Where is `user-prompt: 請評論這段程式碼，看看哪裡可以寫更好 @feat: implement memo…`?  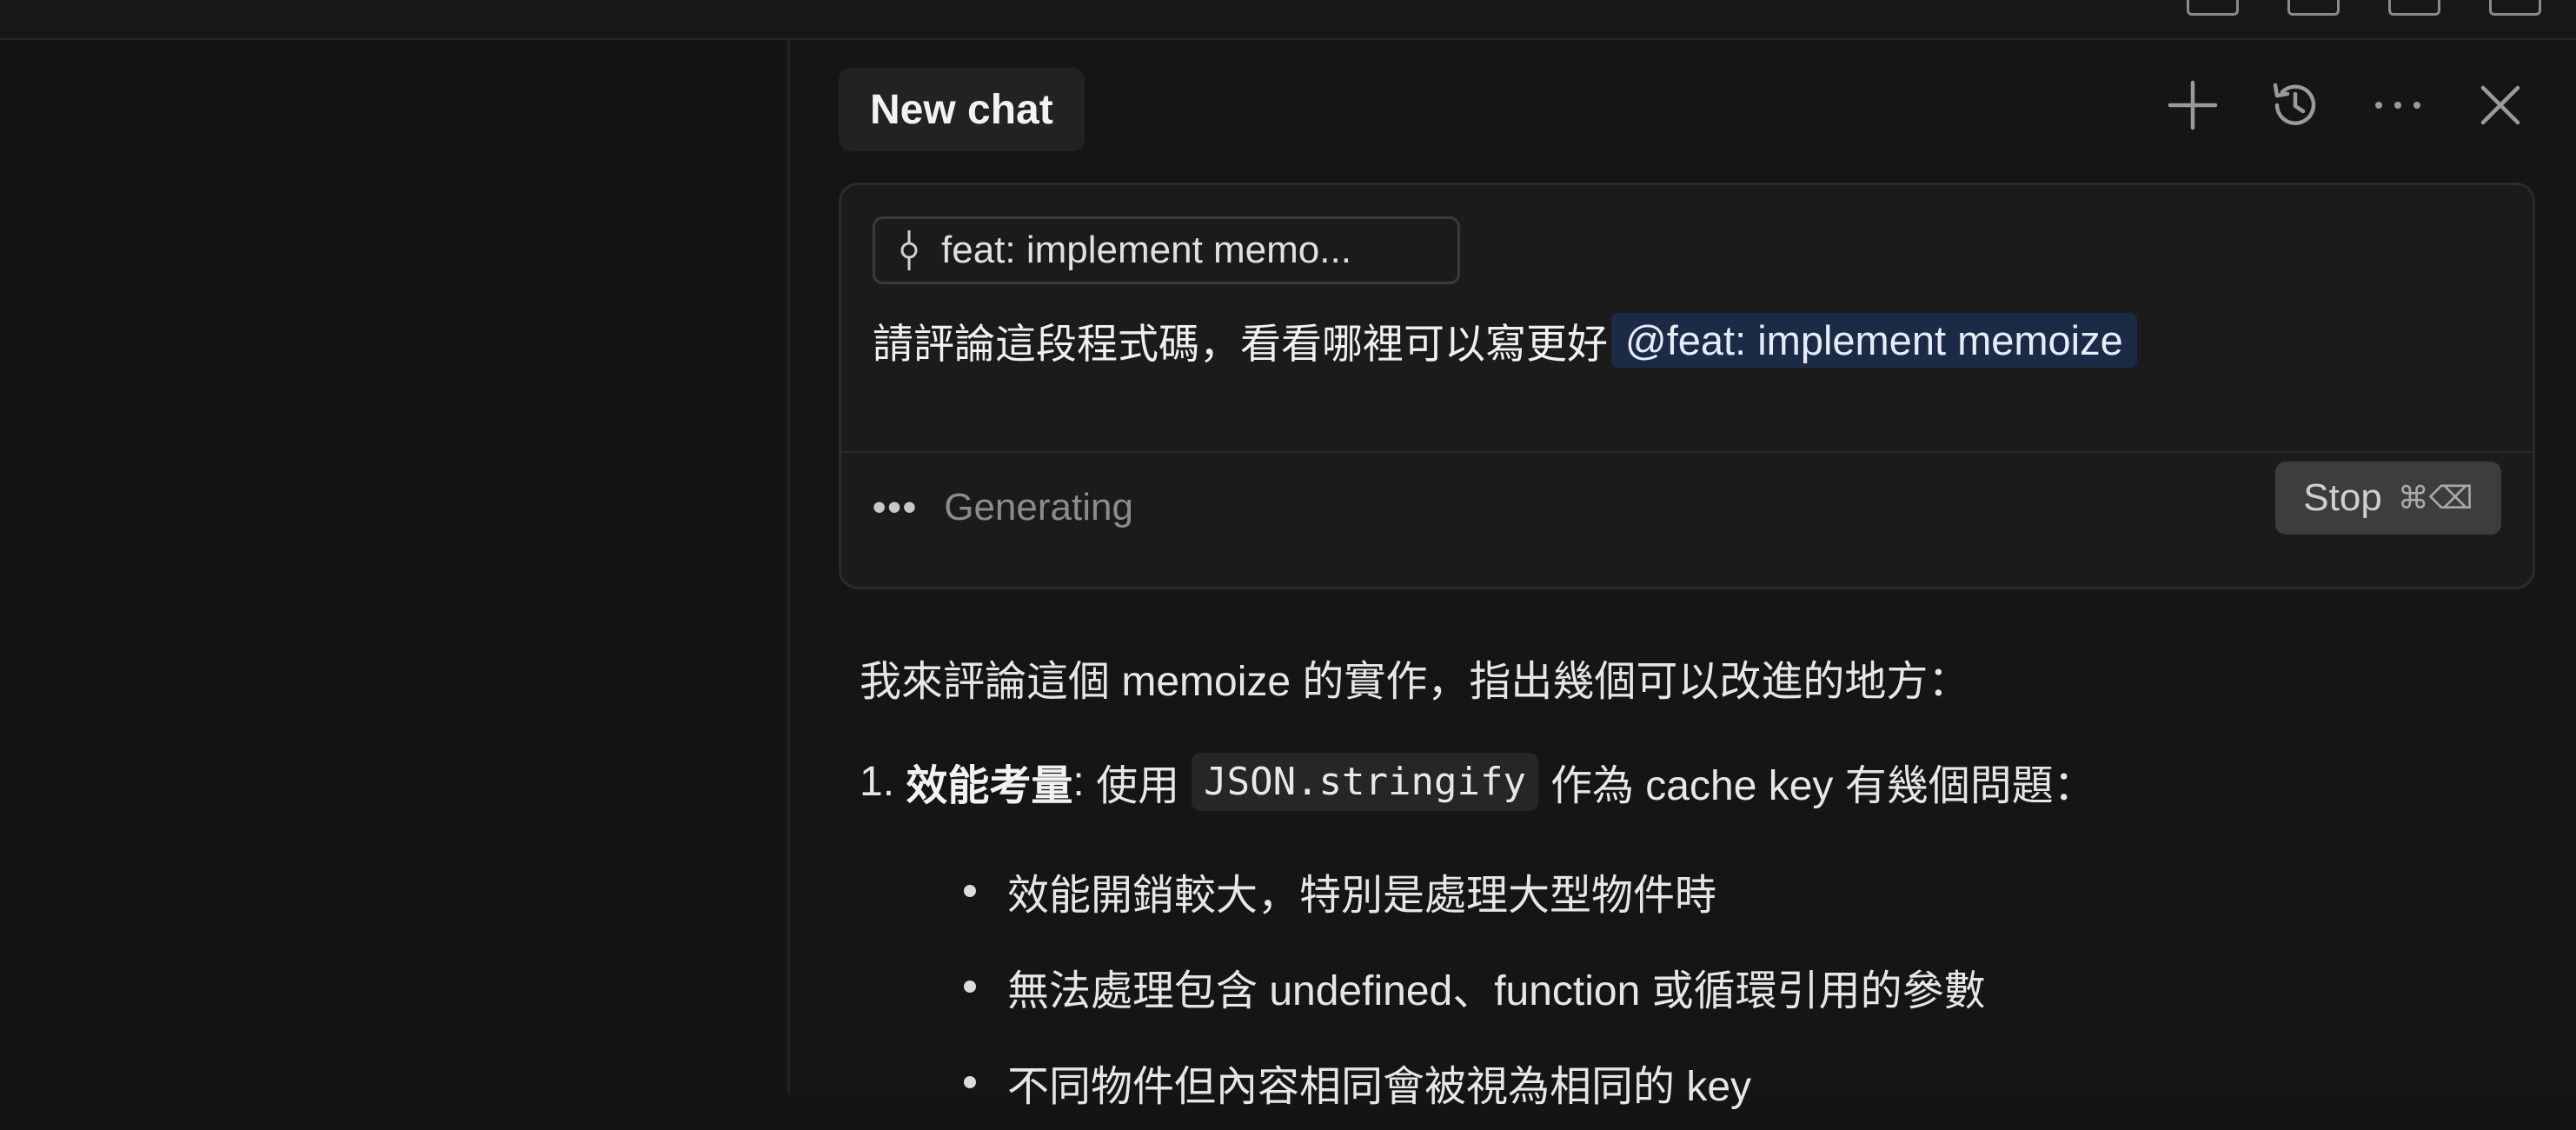 user-prompt: 請評論這段程式碼，看看哪裡可以寫更好 @feat: implement memo… is located at coordinates (1505, 340).